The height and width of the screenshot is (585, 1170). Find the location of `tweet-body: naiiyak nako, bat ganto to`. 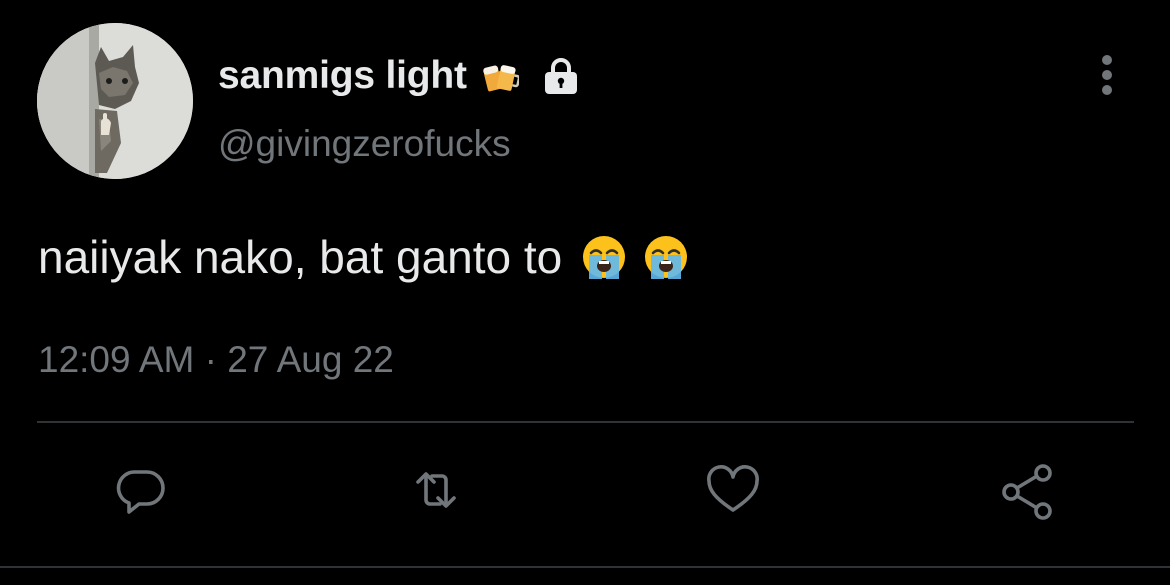

tweet-body: naiiyak nako, bat ganto to is located at coordinates (364, 257).